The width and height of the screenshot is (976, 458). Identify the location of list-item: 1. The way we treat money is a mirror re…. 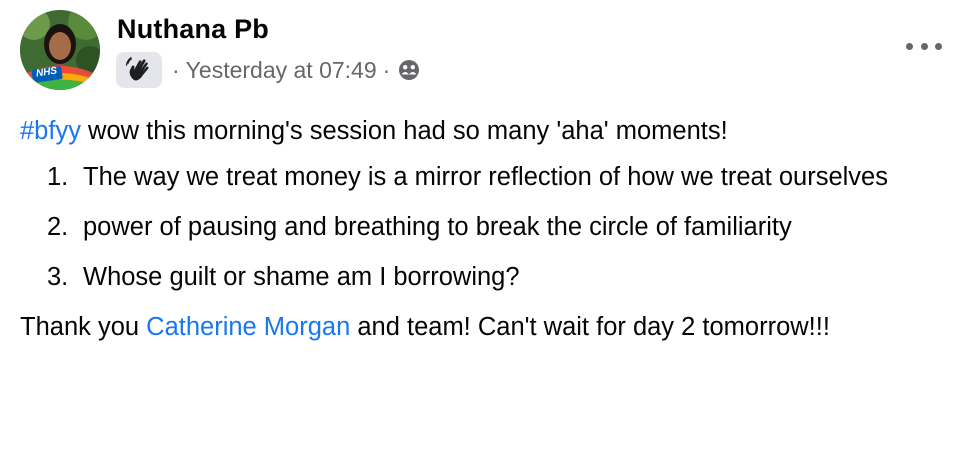
(503, 177).